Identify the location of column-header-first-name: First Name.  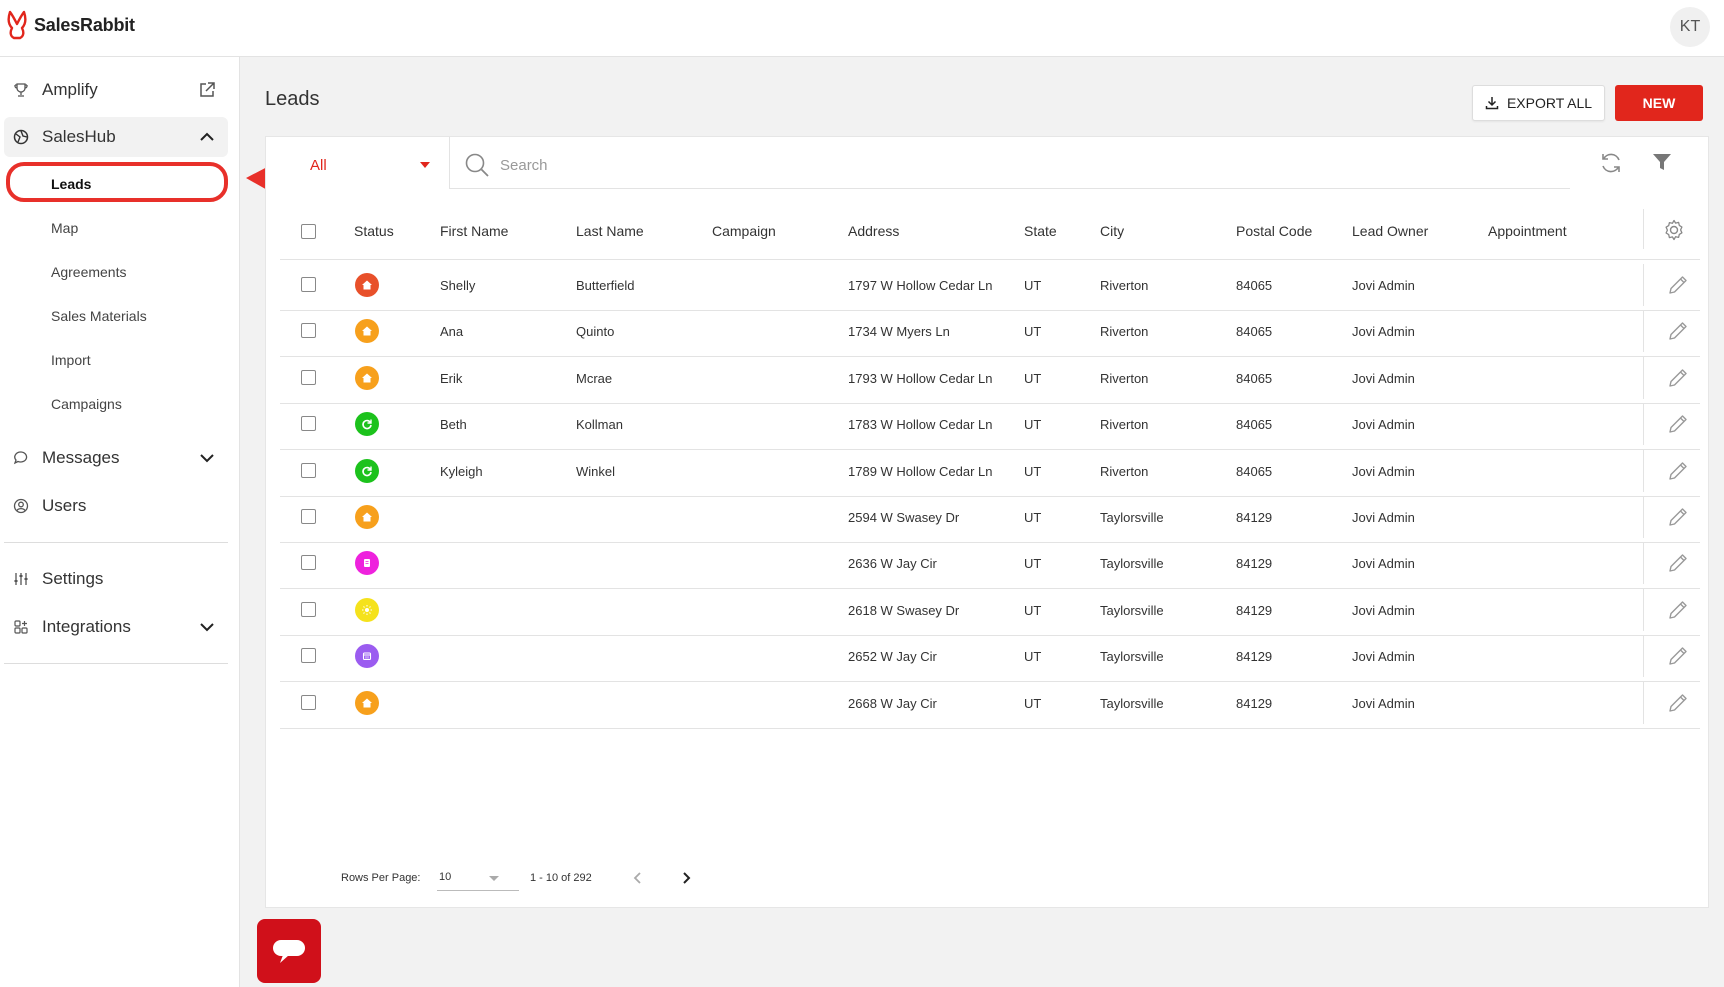
(474, 231).